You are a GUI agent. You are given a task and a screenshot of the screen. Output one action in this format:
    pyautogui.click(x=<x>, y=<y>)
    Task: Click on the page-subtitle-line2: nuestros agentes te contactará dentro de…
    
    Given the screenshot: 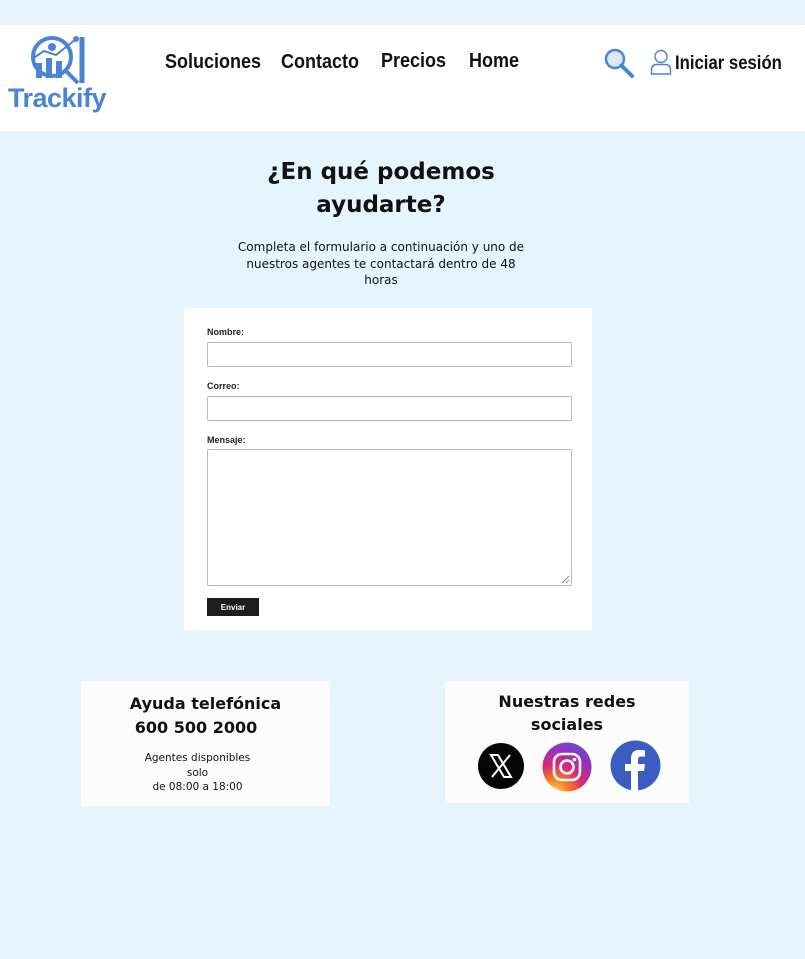 What is the action you would take?
    pyautogui.click(x=381, y=272)
    